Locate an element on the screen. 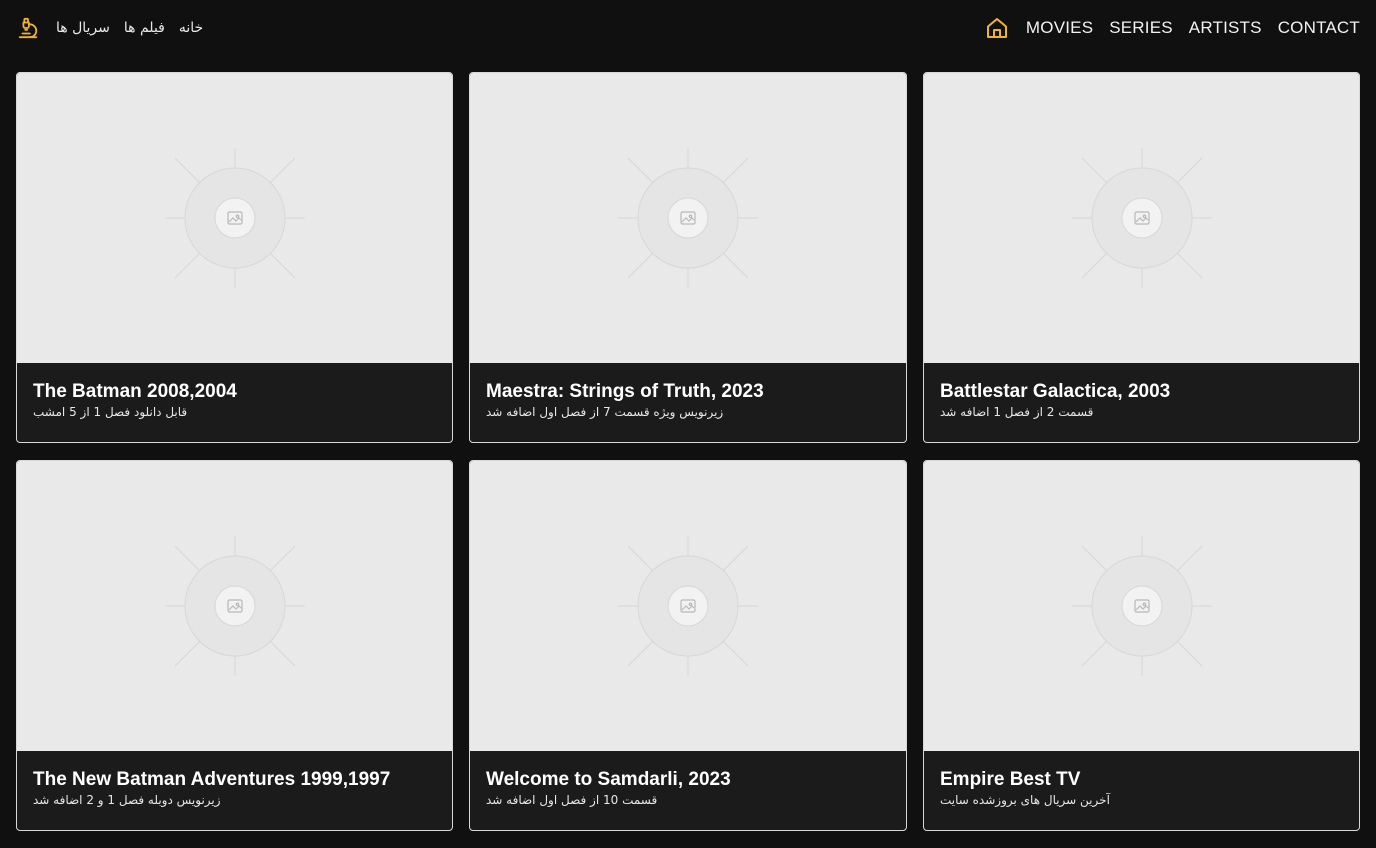  nav-link-artists: ARTISTS is located at coordinates (1225, 28).